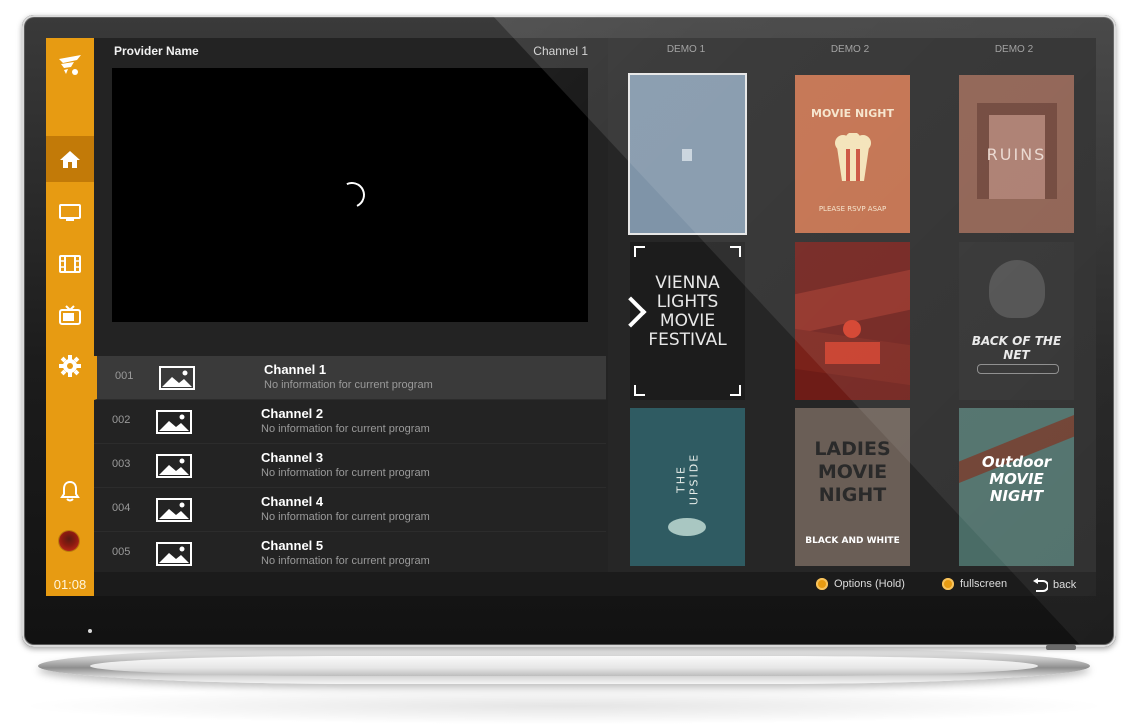 The height and width of the screenshot is (728, 1128). Describe the element at coordinates (292, 457) in the screenshot. I see `channel-title: Channel 3` at that location.